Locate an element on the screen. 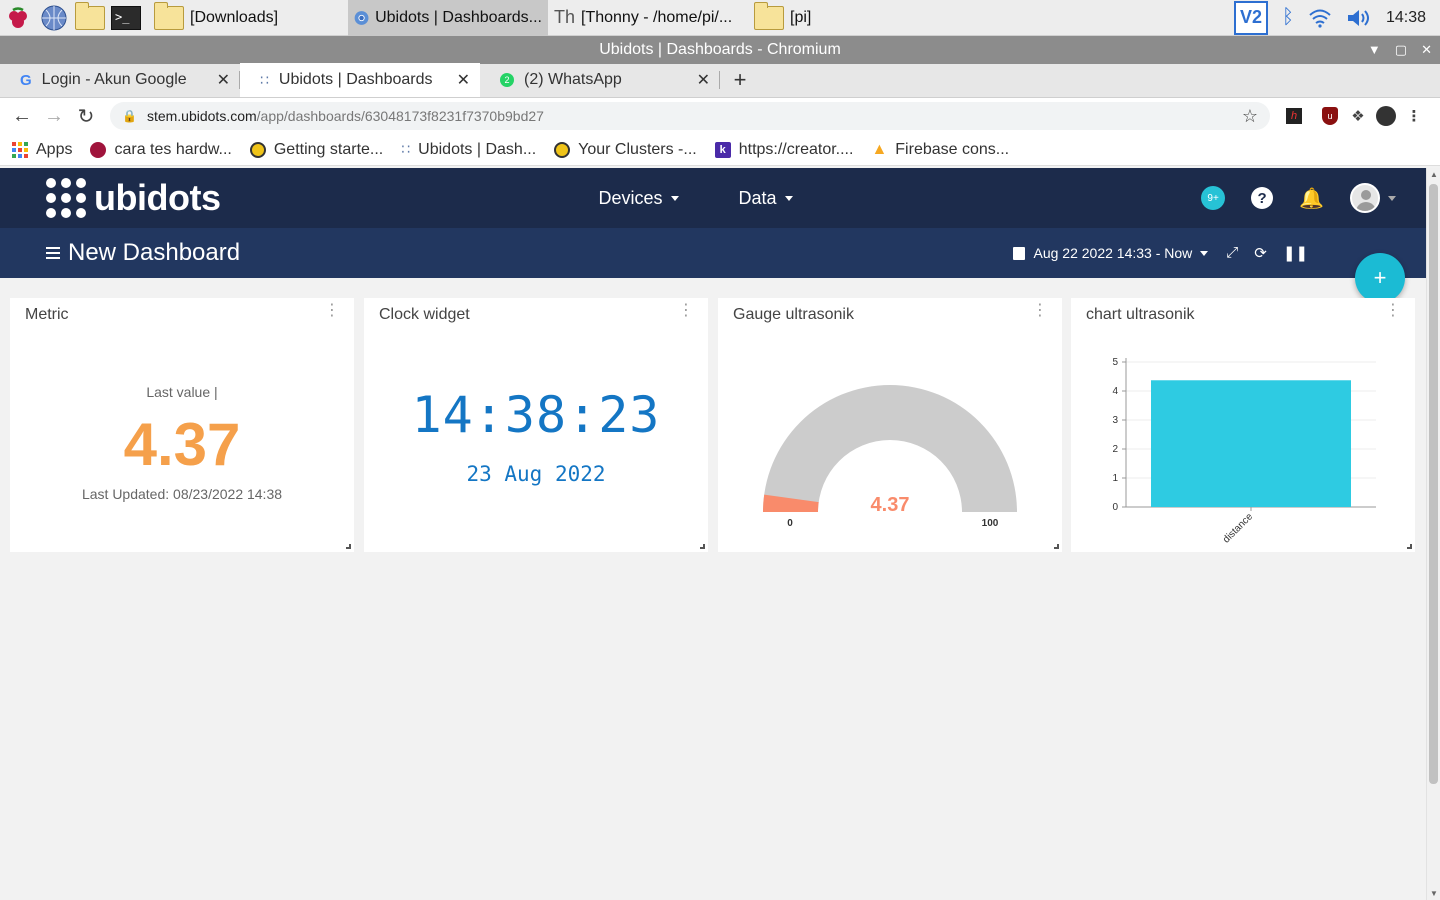 The height and width of the screenshot is (900, 1440). chromium-icon is located at coordinates (361, 17).